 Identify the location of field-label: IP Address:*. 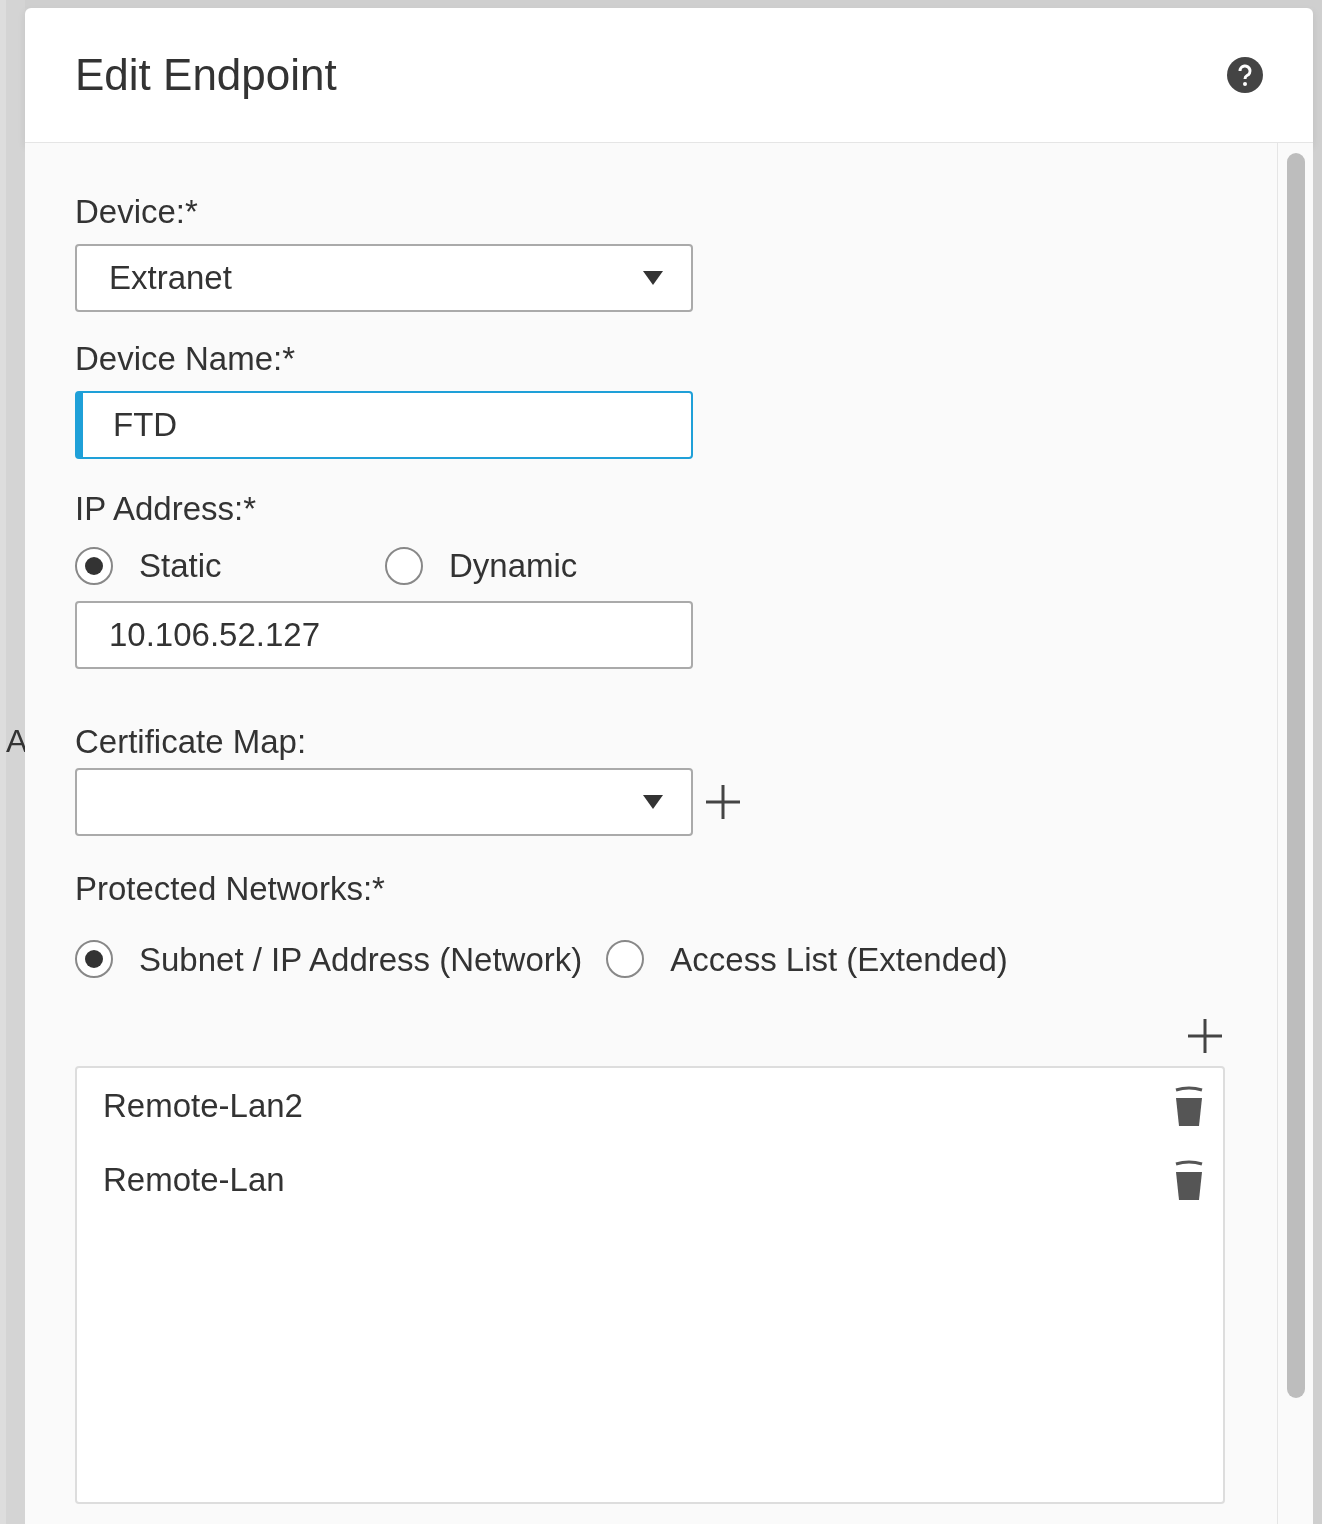
(166, 508).